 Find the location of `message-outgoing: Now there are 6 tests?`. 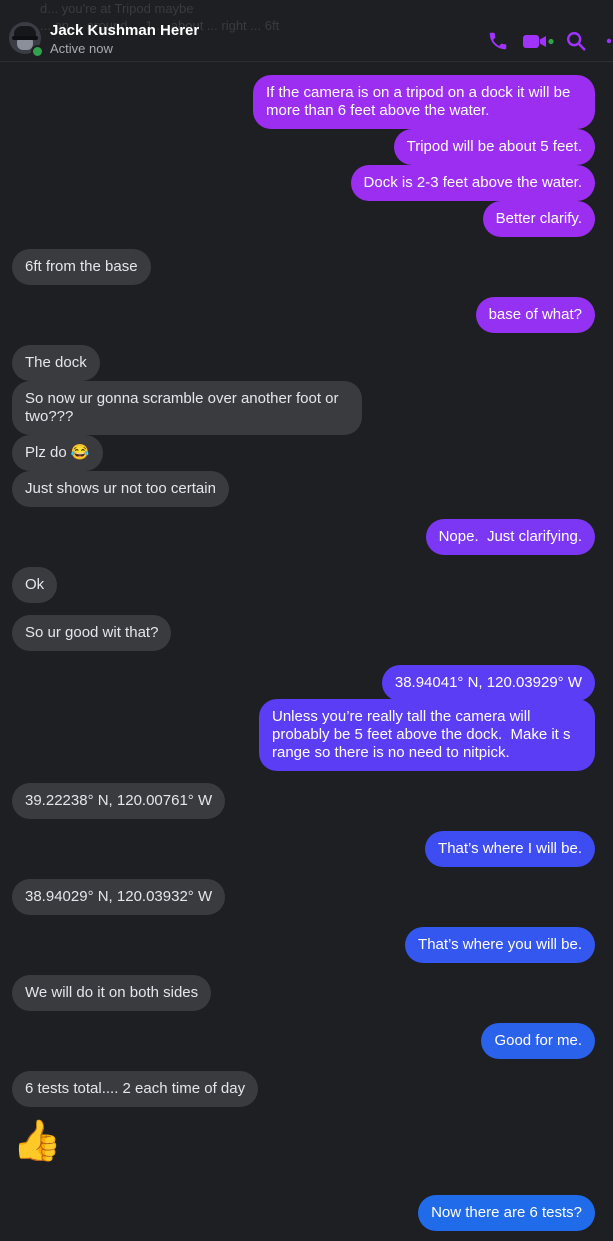

message-outgoing: Now there are 6 tests? is located at coordinates (506, 1213).